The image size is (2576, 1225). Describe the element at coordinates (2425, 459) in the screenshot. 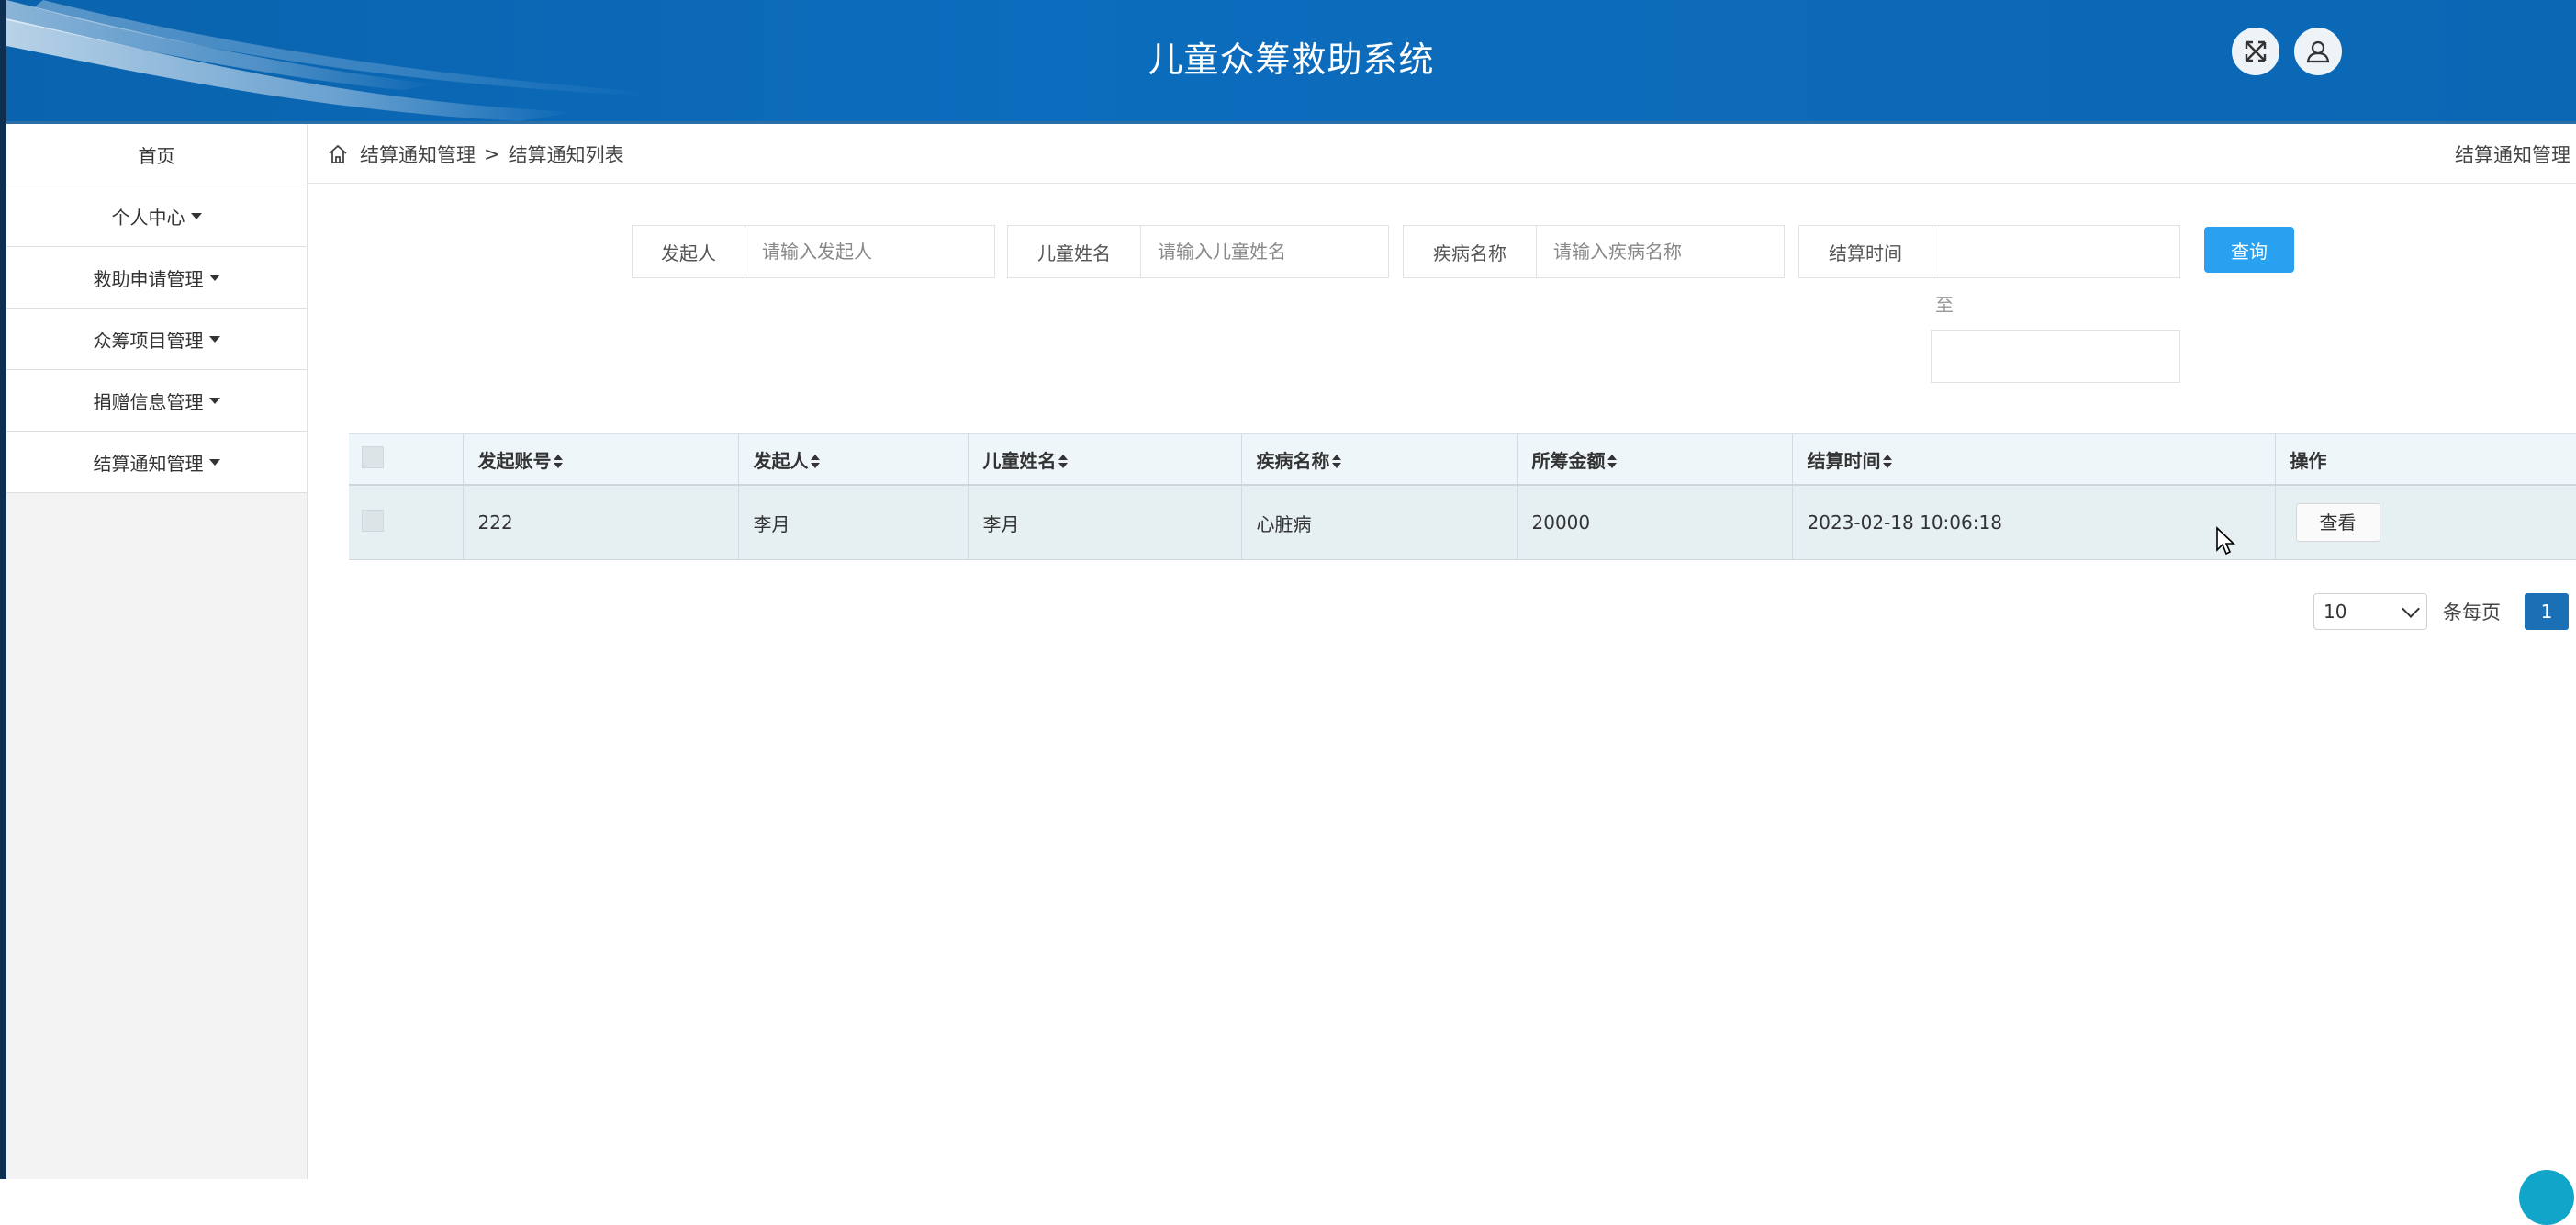

I see `column-header-action: 操作` at that location.